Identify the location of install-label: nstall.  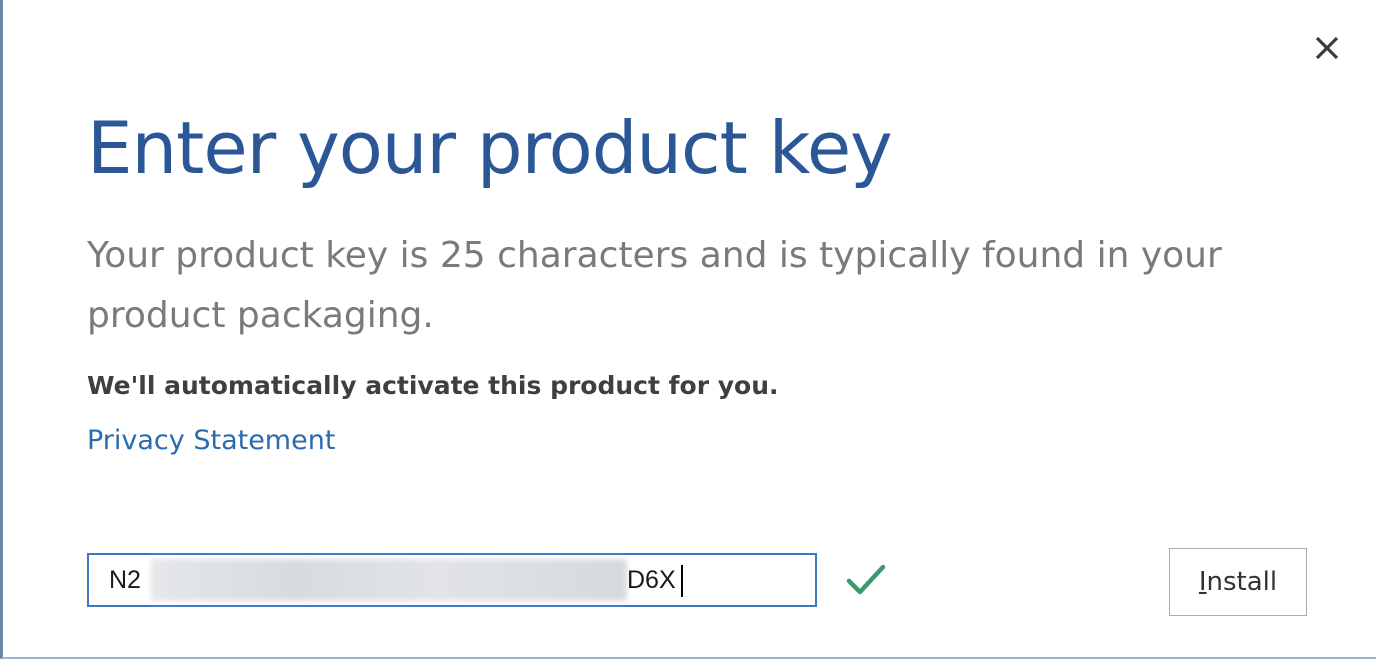
(1242, 582).